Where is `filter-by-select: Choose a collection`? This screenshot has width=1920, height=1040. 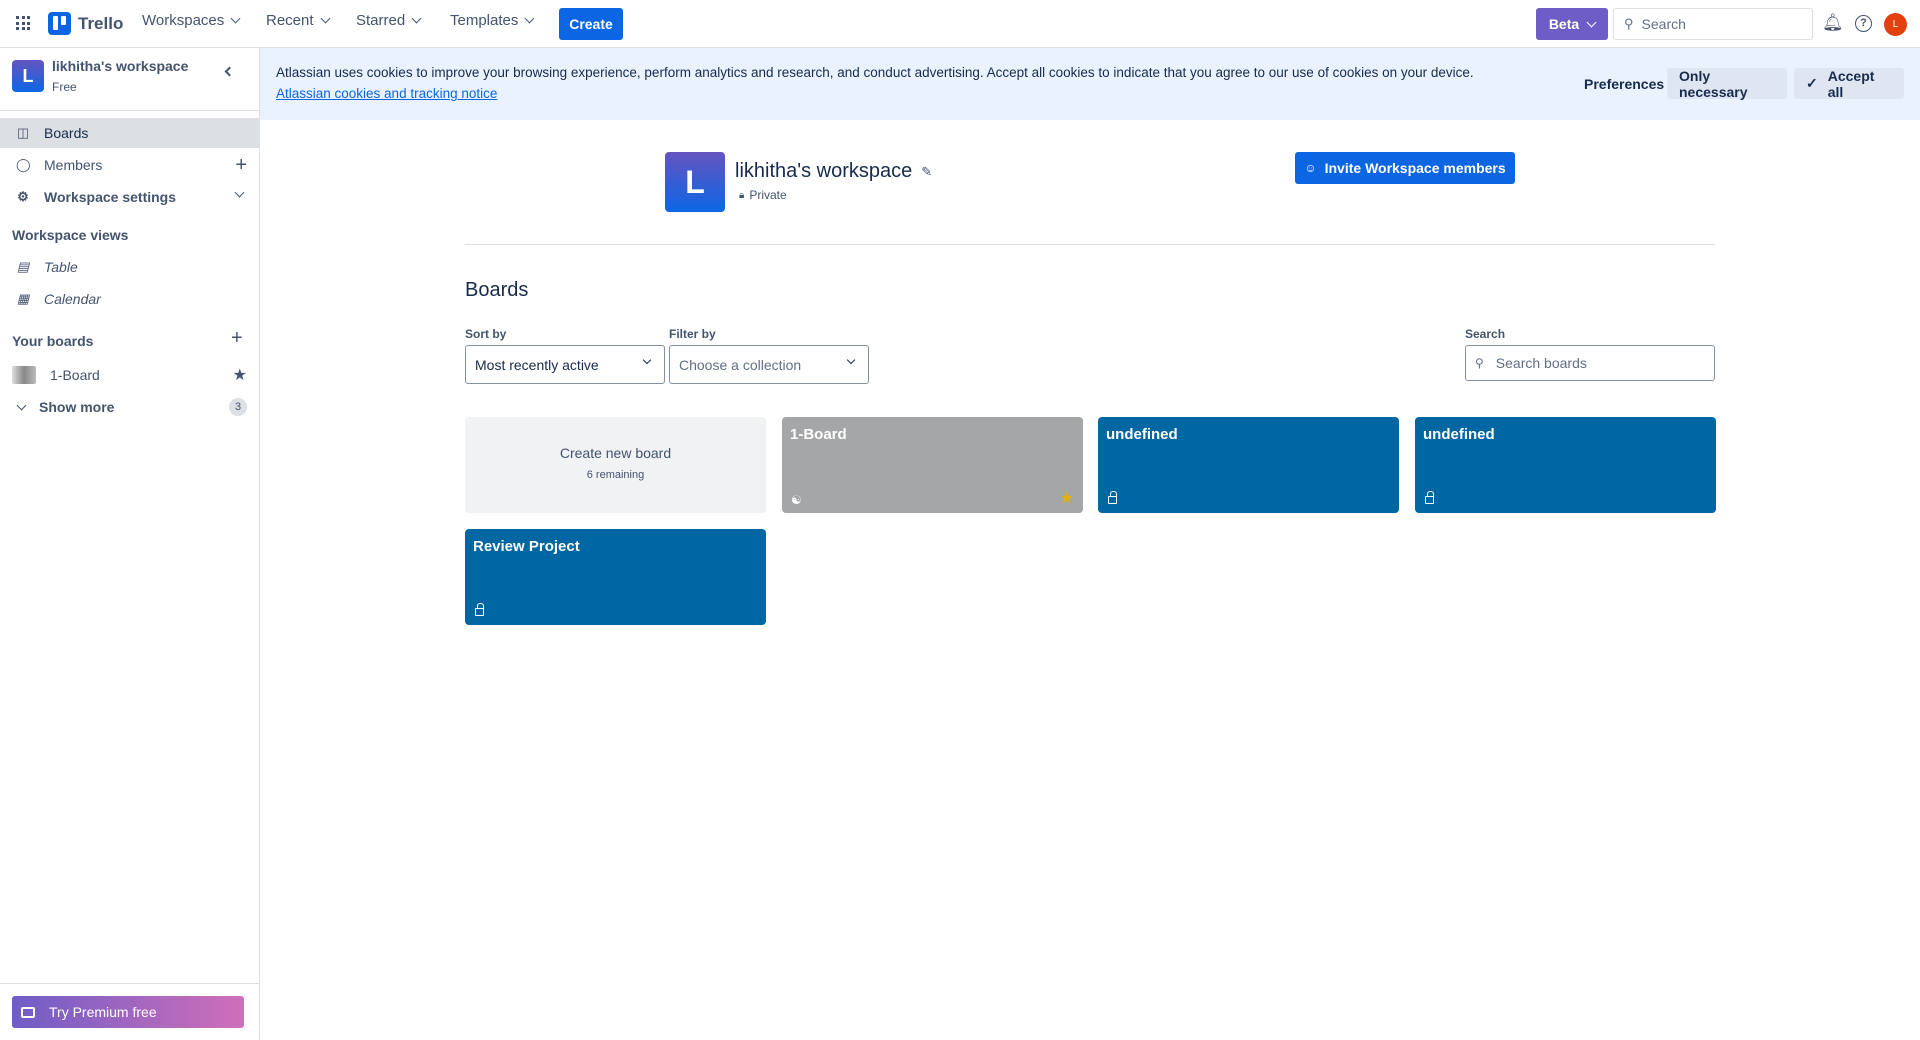 filter-by-select: Choose a collection is located at coordinates (769, 364).